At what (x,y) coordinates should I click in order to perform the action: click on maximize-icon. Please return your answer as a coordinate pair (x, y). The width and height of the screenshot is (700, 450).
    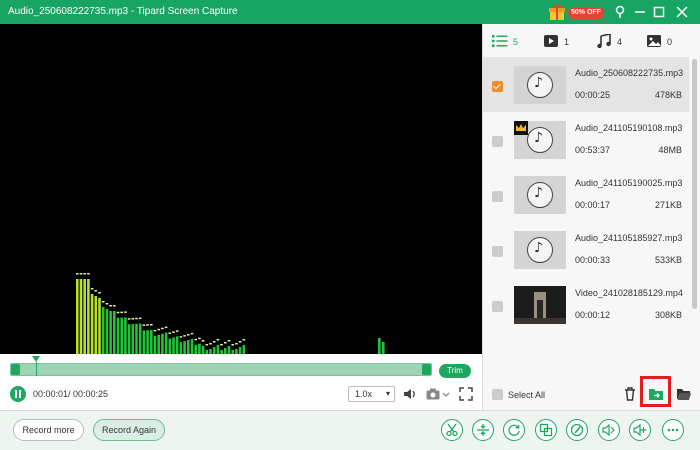
    Looking at the image, I should click on (659, 12).